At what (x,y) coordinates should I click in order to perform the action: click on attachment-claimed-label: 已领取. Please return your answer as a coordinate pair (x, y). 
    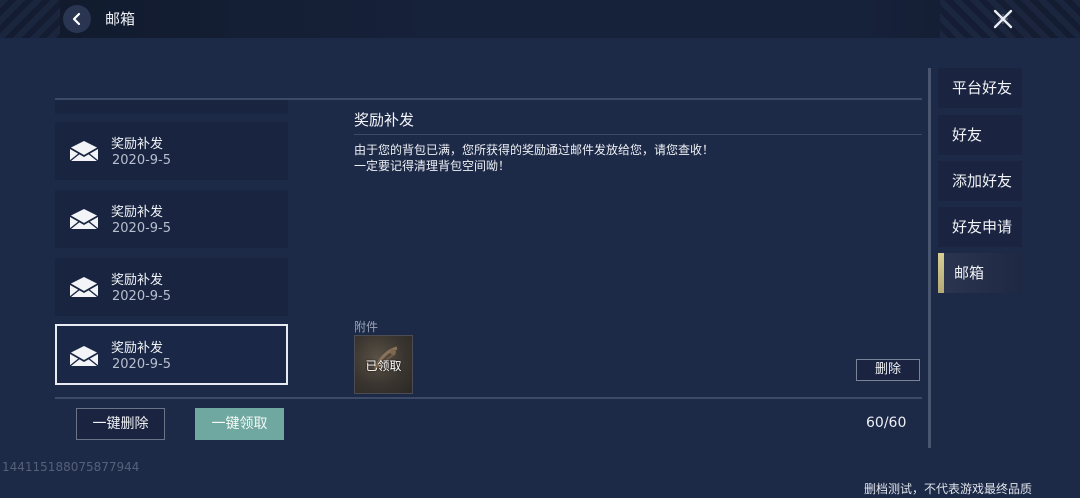
    Looking at the image, I should click on (383, 366).